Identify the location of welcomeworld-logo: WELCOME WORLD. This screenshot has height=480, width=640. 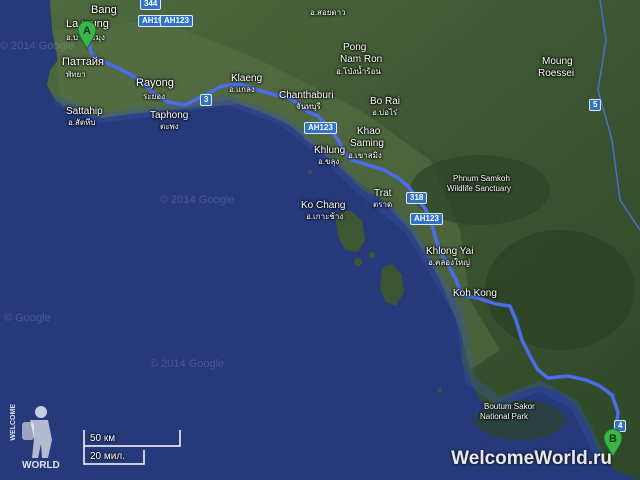
(37, 438).